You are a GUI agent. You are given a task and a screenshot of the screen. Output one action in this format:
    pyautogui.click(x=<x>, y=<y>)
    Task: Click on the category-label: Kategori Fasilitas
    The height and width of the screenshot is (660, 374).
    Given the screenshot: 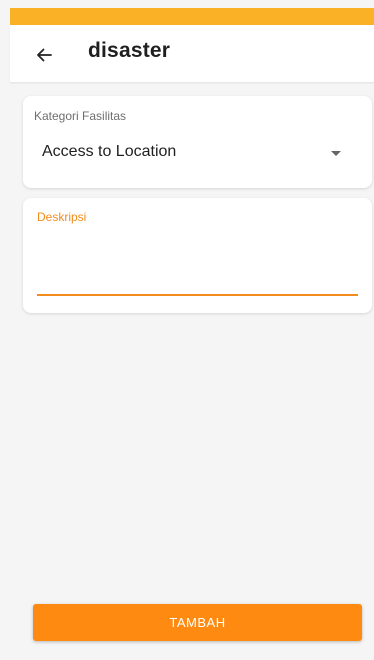 What is the action you would take?
    pyautogui.click(x=80, y=116)
    